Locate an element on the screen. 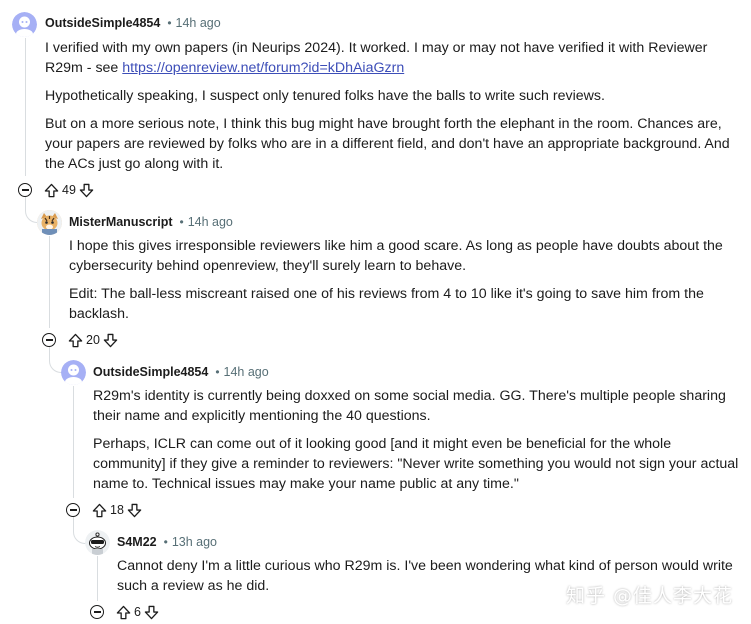 The width and height of the screenshot is (751, 624). author-name: MisterManuscript is located at coordinates (121, 222).